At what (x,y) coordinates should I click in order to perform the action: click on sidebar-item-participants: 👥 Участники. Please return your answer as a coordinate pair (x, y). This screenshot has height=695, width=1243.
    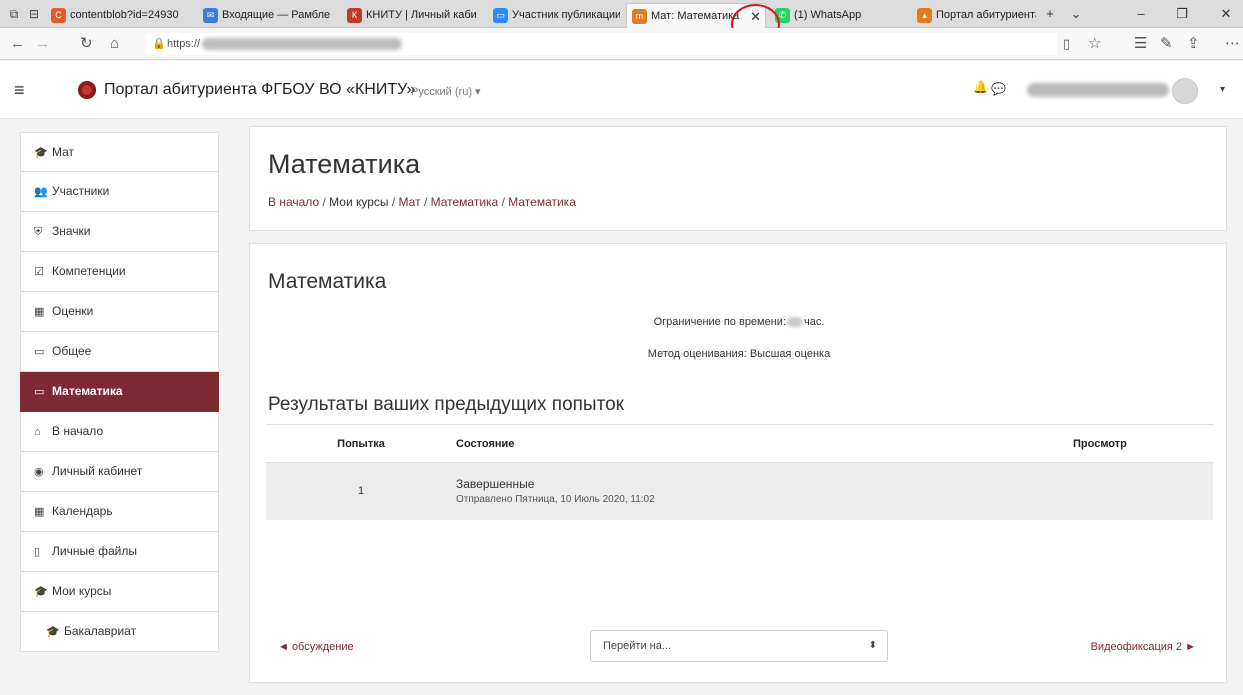
    Looking at the image, I should click on (119, 192).